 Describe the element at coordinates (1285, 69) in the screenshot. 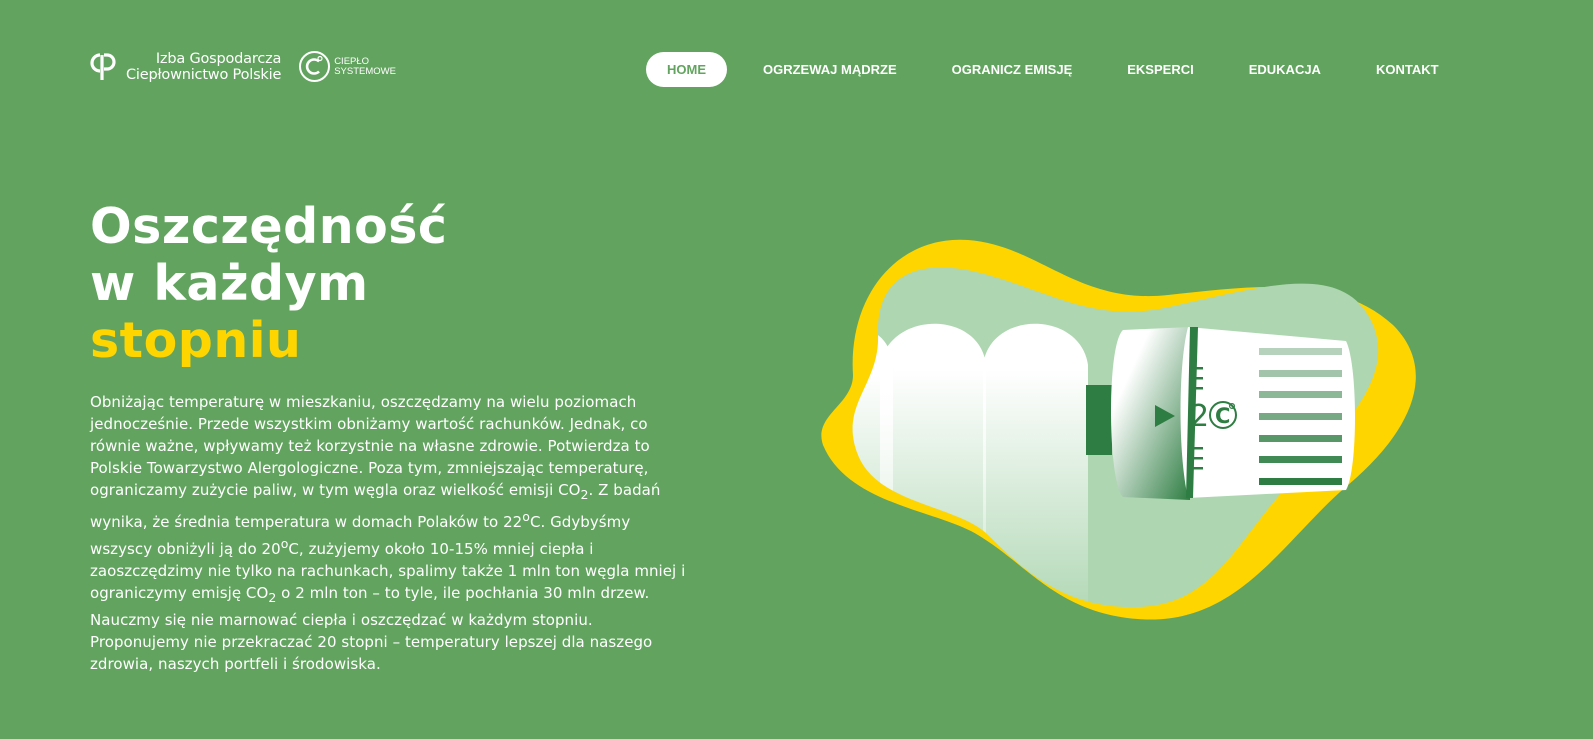

I see `nav-edukacja: EDUKACJA` at that location.